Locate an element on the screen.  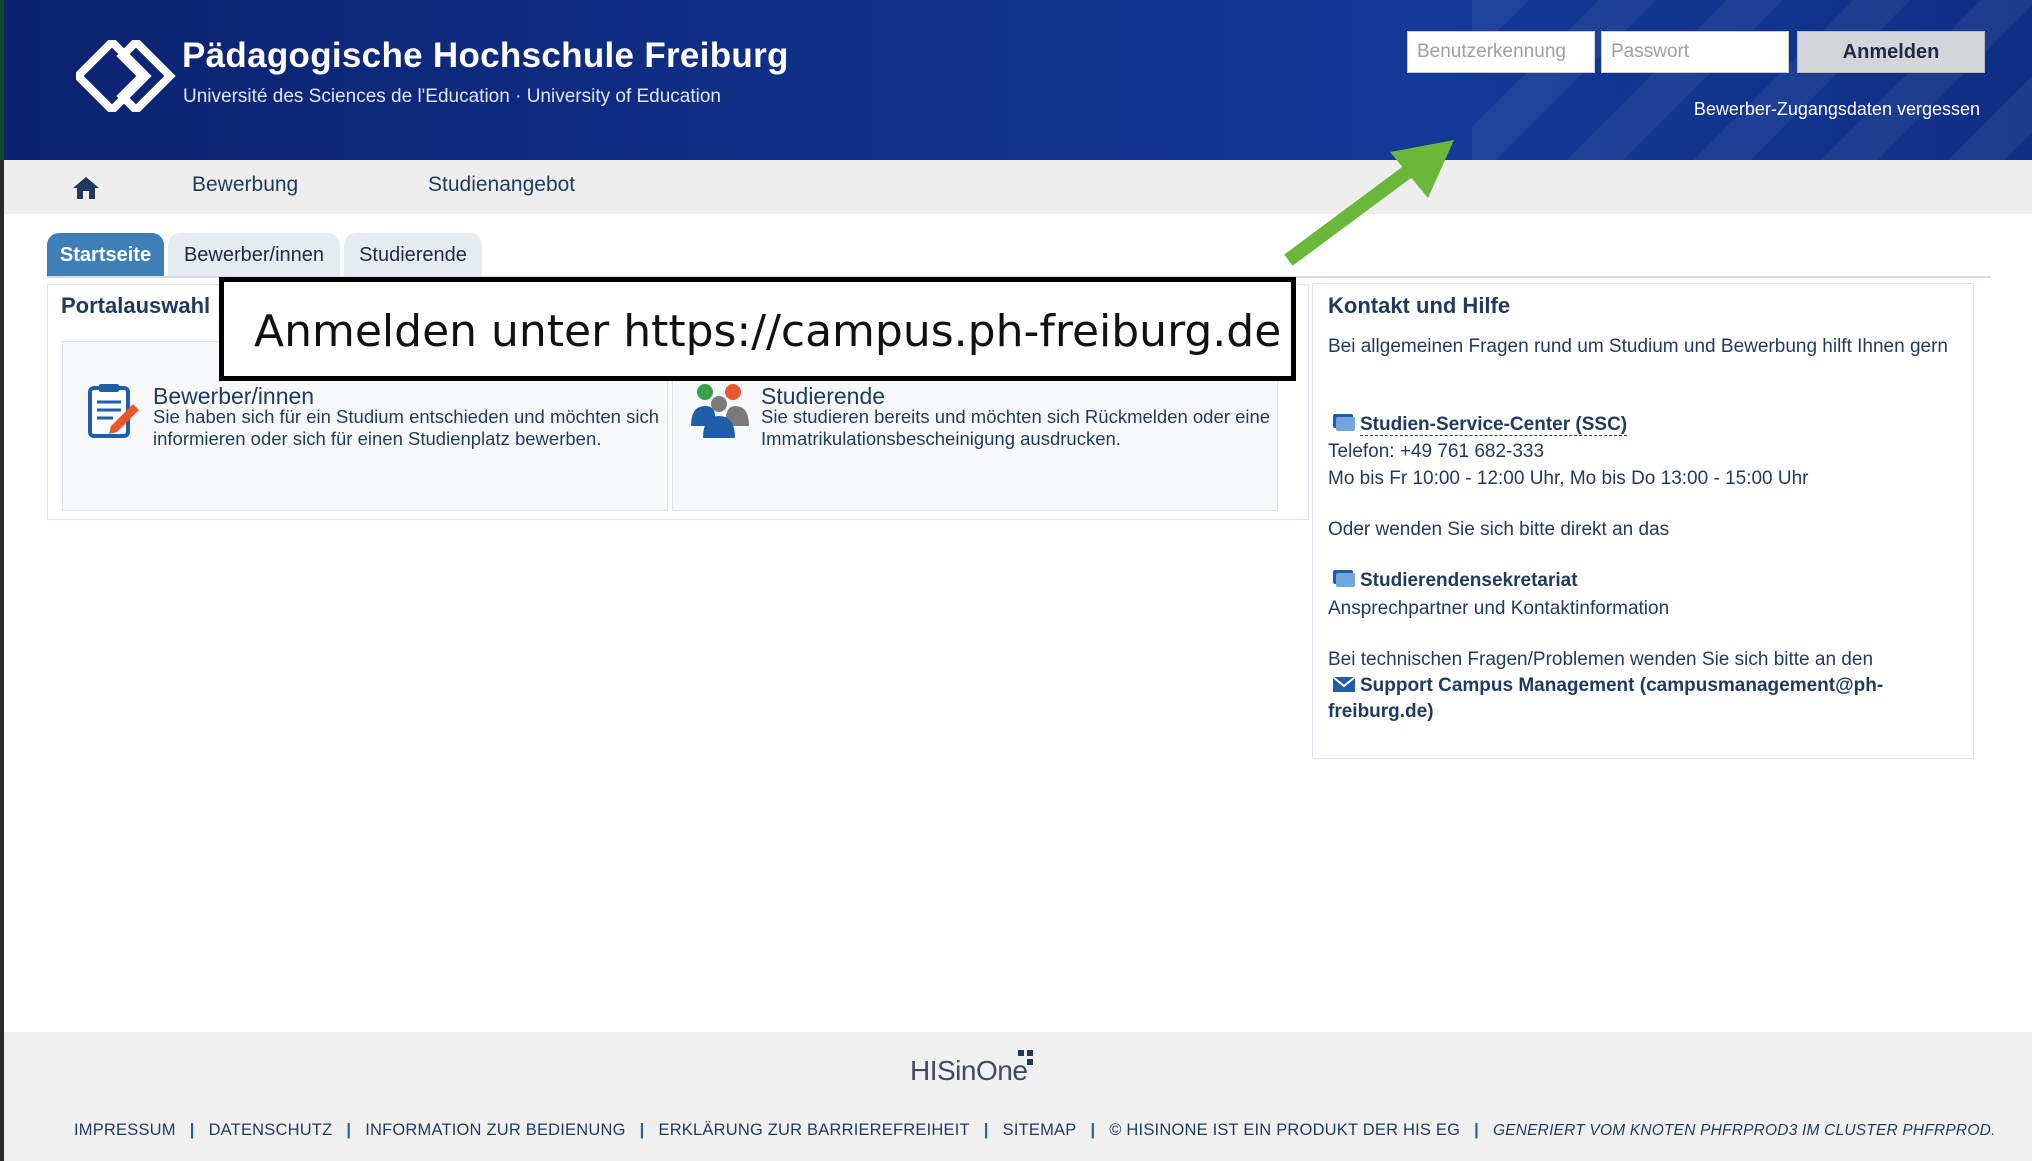
footer-link-bedienung: INFORMATION ZUR BEDIENUNG is located at coordinates (495, 1130).